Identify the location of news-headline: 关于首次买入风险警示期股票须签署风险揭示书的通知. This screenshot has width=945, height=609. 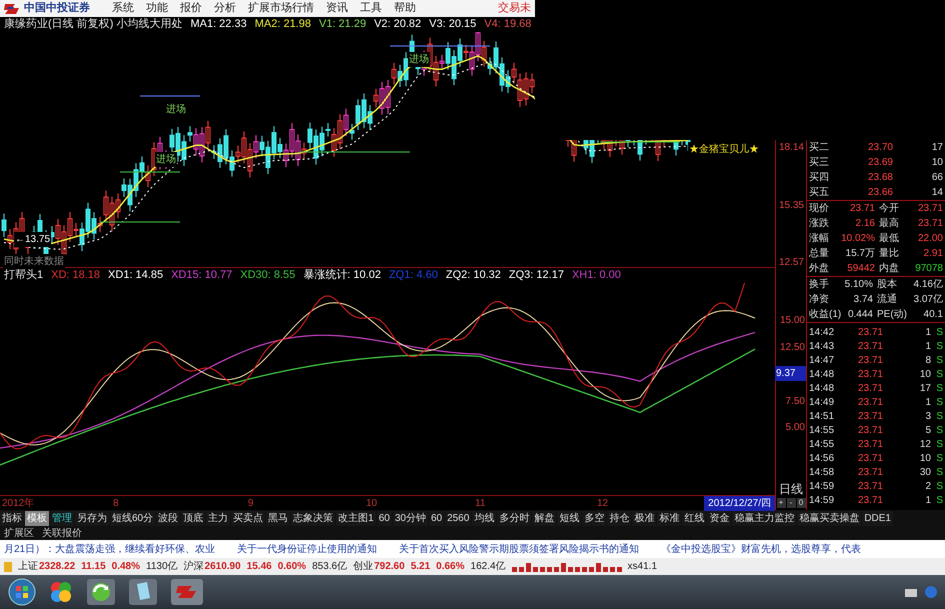
(519, 549).